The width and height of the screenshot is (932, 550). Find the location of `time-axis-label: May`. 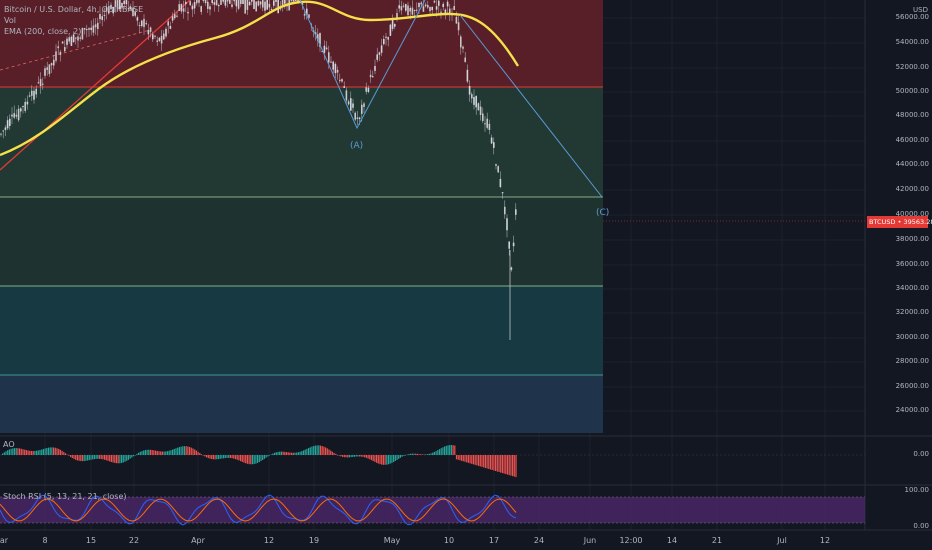

time-axis-label: May is located at coordinates (392, 540).